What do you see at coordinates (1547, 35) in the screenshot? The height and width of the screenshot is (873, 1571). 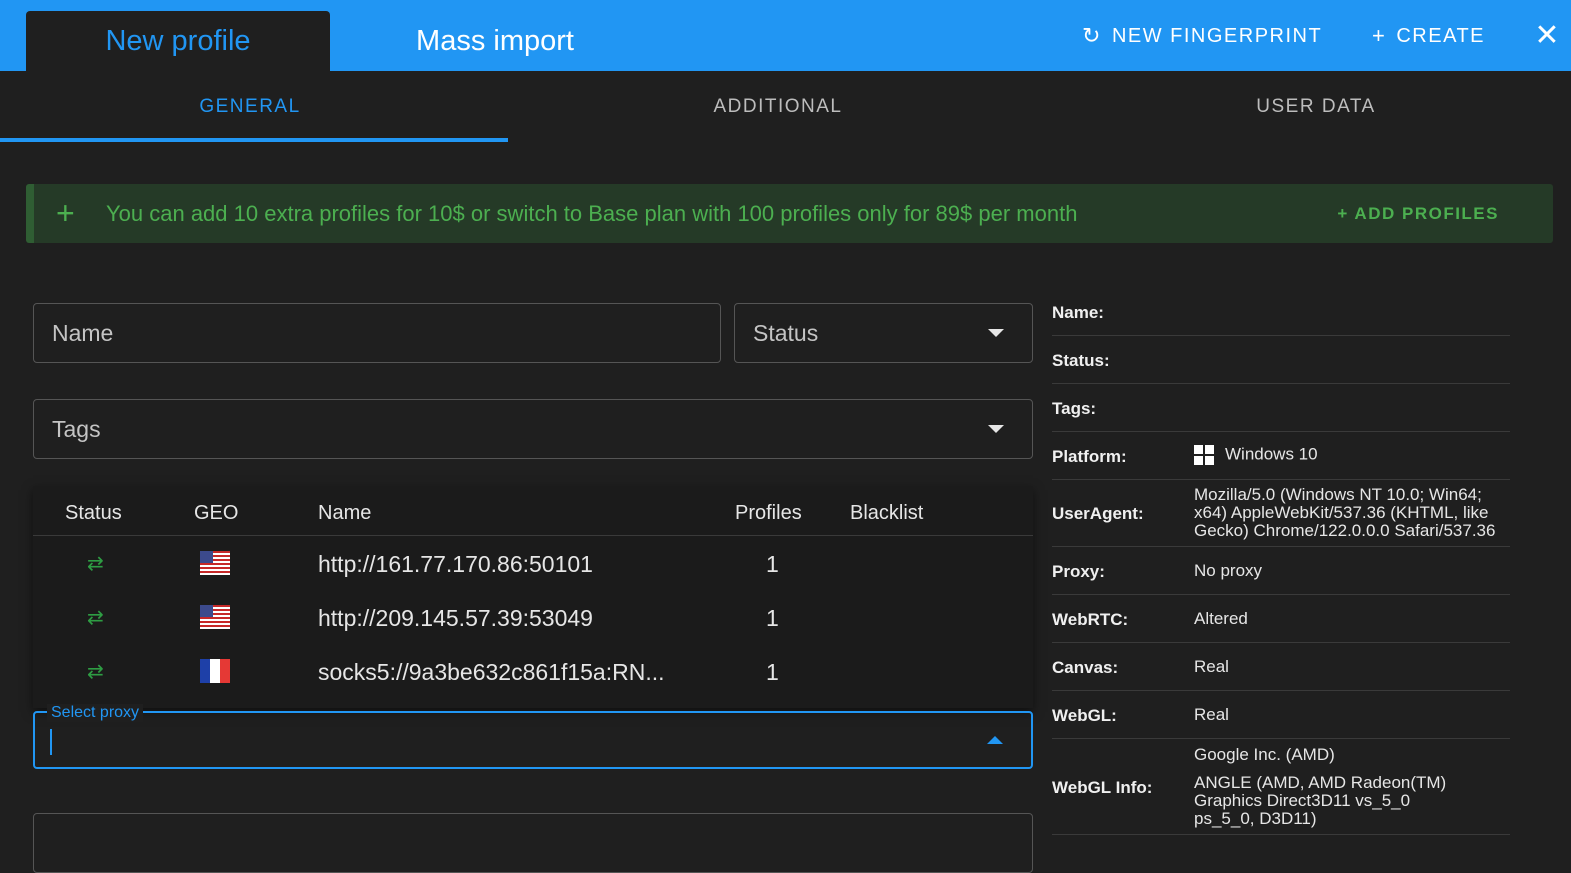 I see `close-icon: ✕` at bounding box center [1547, 35].